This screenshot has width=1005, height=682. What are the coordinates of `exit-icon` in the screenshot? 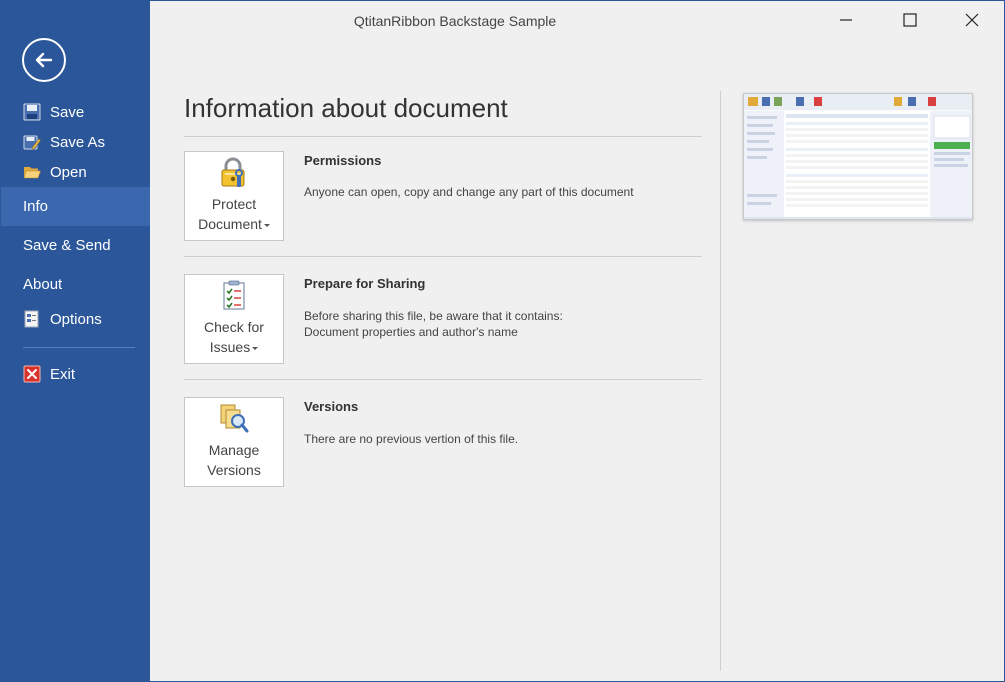 It's located at (32, 374).